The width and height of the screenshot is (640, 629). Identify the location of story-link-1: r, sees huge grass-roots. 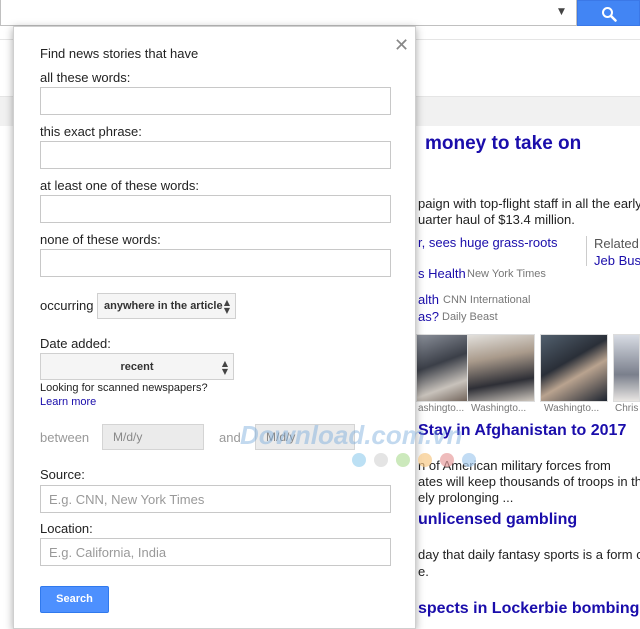
(487, 242).